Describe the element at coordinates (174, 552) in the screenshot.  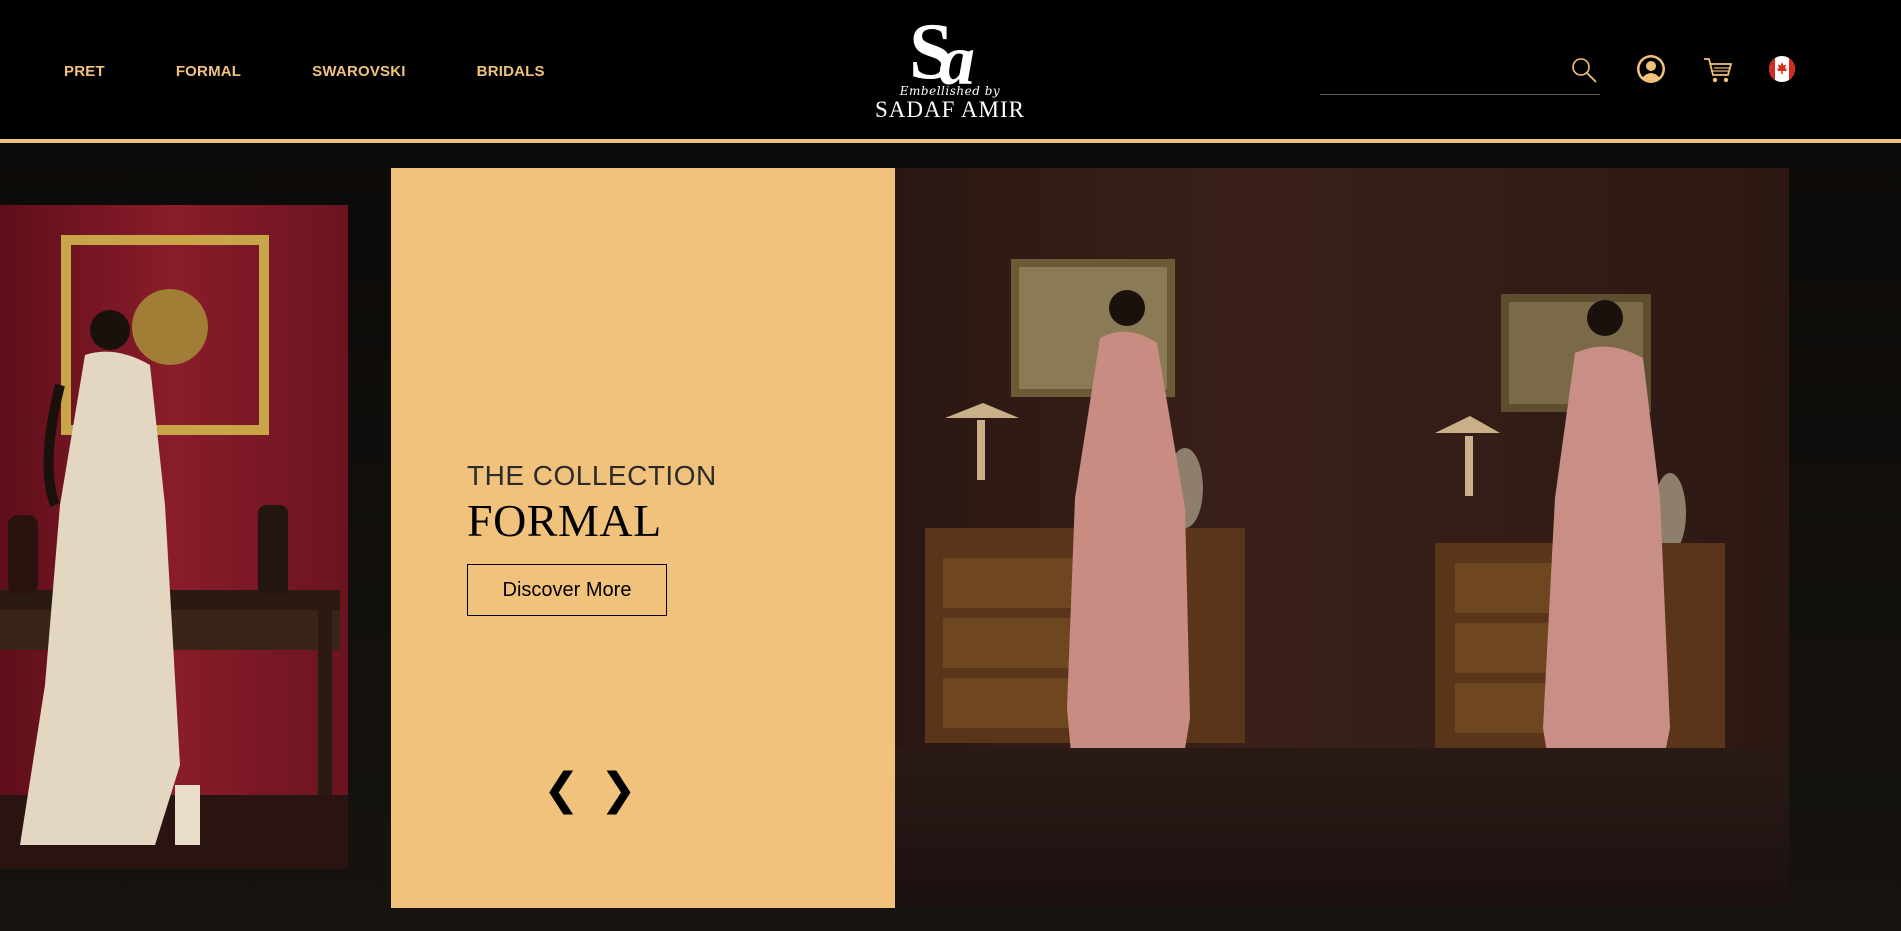
I see `bridal-photo-image` at that location.